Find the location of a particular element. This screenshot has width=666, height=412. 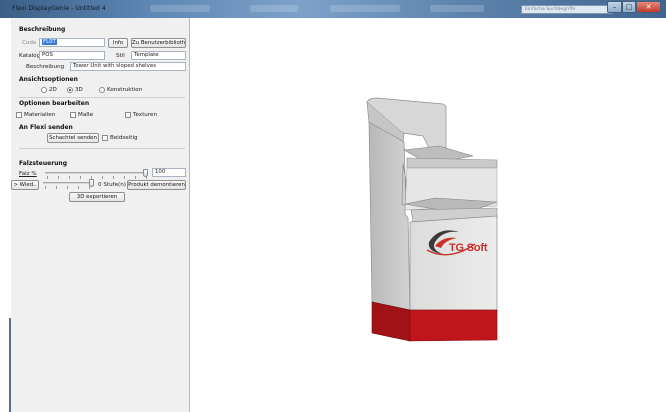

beschreibung-label: Beschreibung is located at coordinates (45, 67).